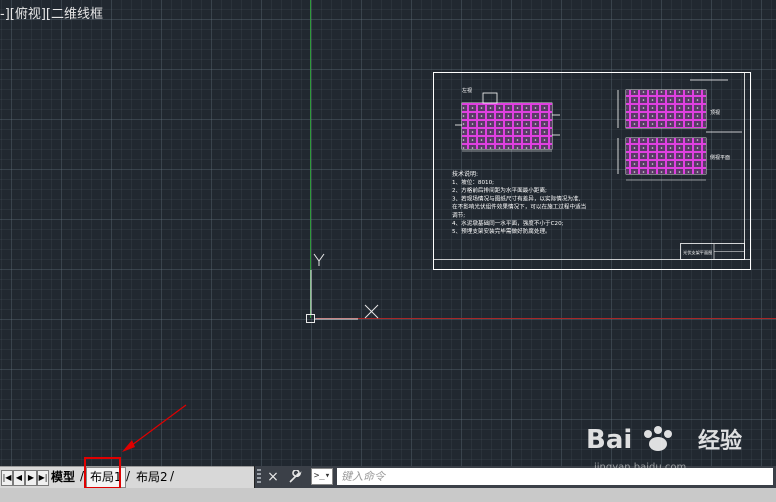 The height and width of the screenshot is (502, 776). I want to click on ucs-icon, so click(342, 288).